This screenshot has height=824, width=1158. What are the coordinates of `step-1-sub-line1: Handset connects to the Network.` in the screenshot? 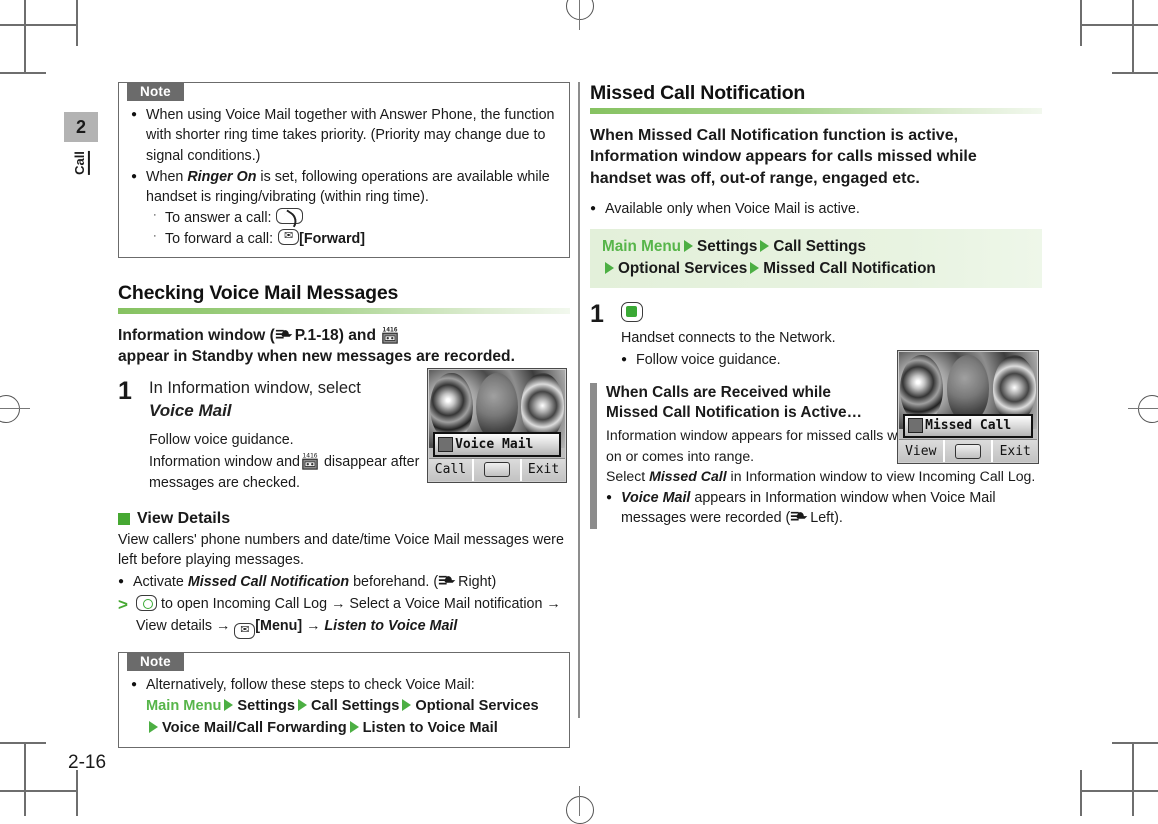 It's located at (728, 337).